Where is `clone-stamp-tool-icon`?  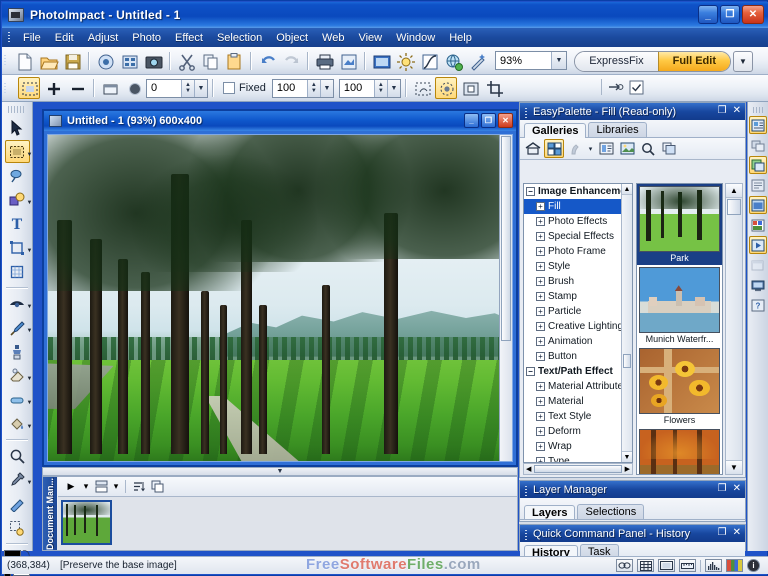 clone-stamp-tool-icon is located at coordinates (17, 351).